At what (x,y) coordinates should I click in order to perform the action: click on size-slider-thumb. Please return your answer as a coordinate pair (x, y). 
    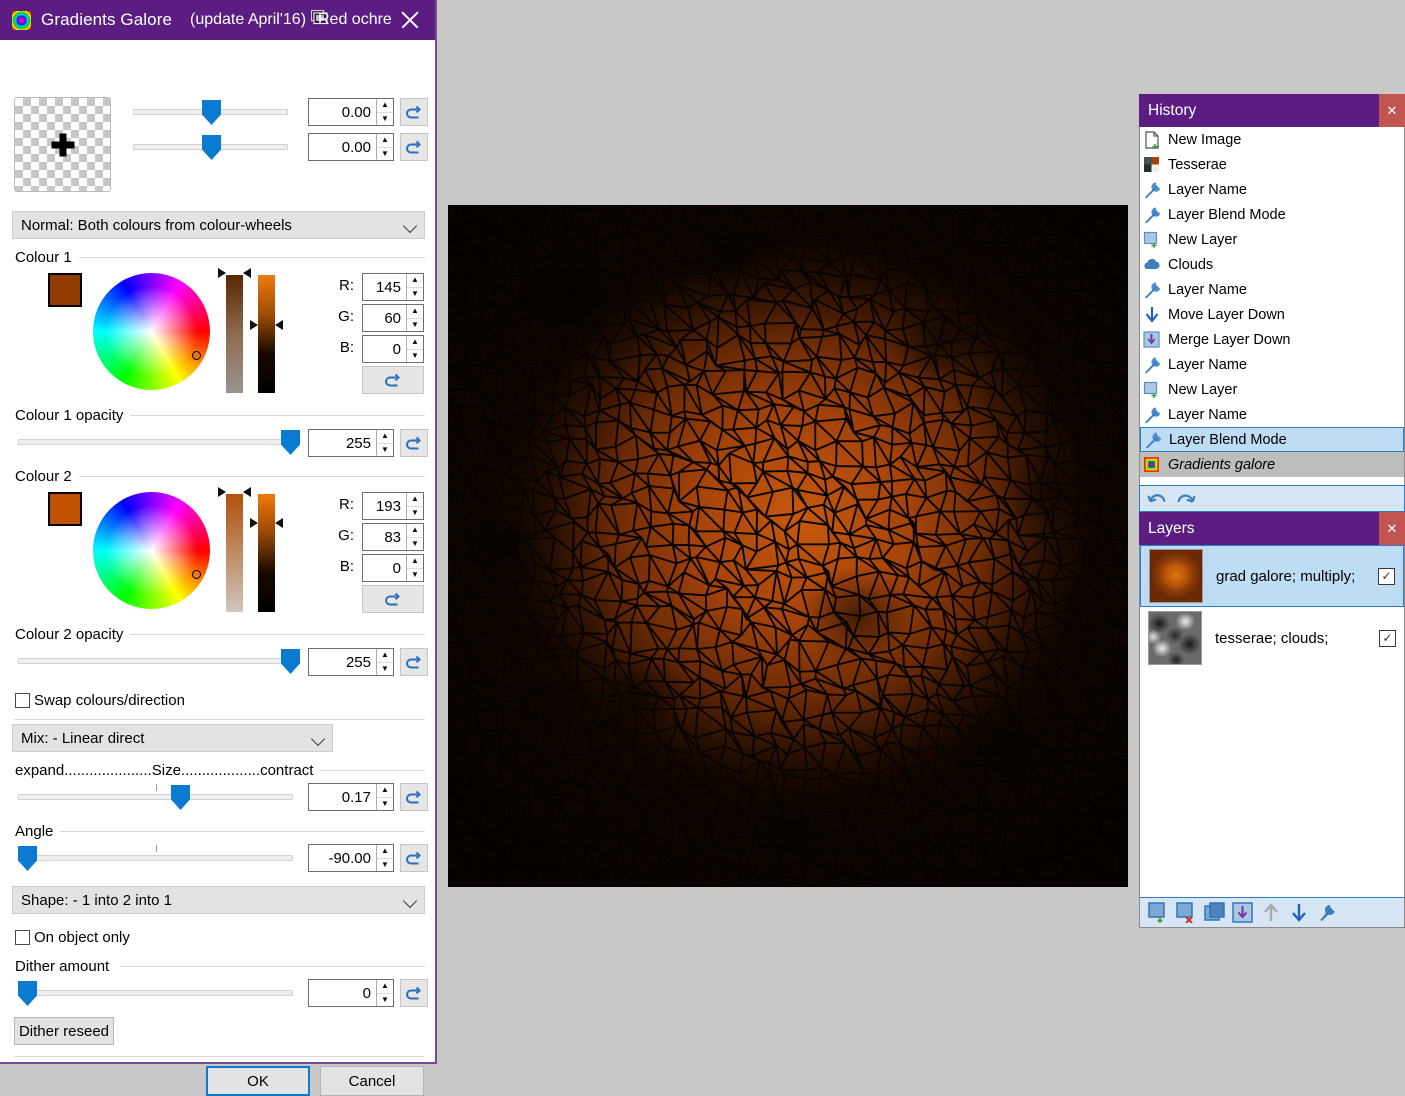
    Looking at the image, I should click on (180, 797).